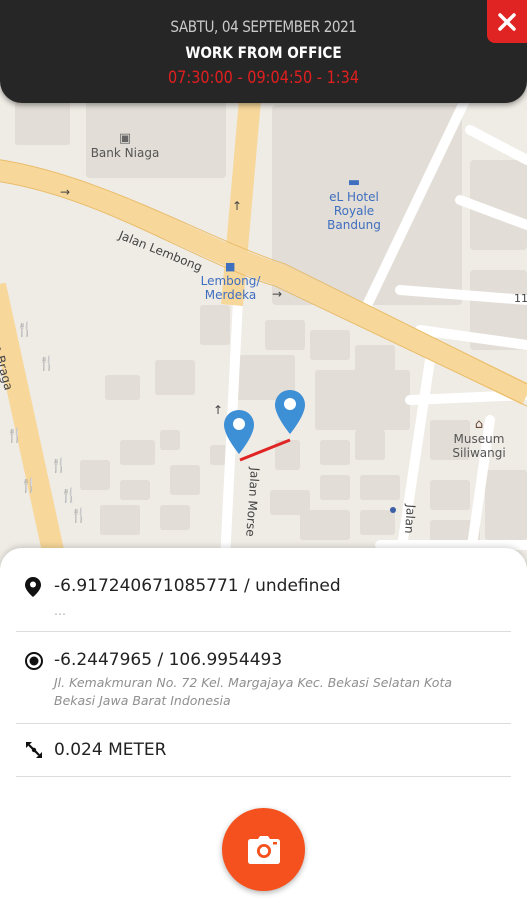 The image size is (527, 900). Describe the element at coordinates (34, 661) in the screenshot. I see `my-location-icon` at that location.